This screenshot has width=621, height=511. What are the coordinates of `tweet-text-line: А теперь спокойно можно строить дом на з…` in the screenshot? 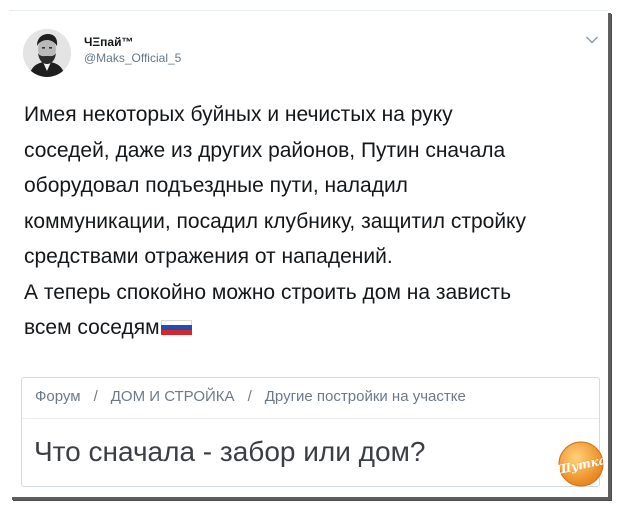 It's located at (268, 292).